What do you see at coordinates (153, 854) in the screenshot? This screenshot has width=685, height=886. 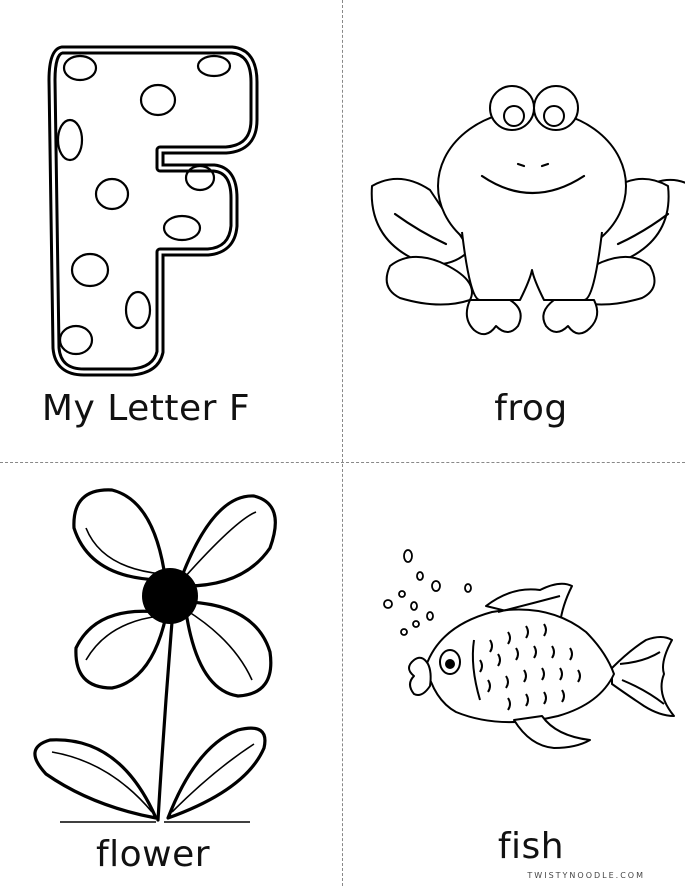 I see `caption-flower: flower` at bounding box center [153, 854].